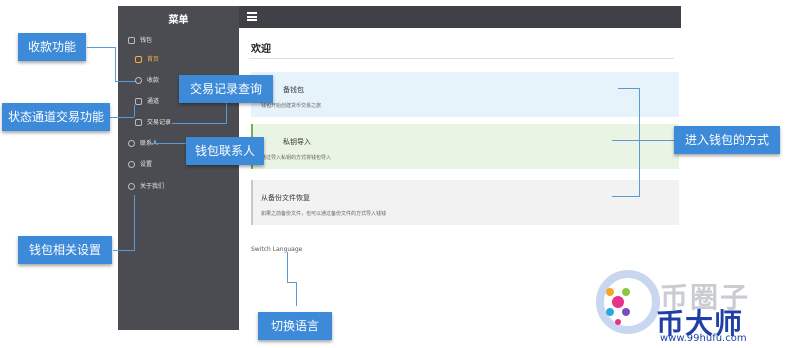 This screenshot has height=348, width=786. I want to click on restore-backup-card: 从备份文件恢复 如果之前备份文件，也可以通过备份文件的方式导入钱钱, so click(465, 202).